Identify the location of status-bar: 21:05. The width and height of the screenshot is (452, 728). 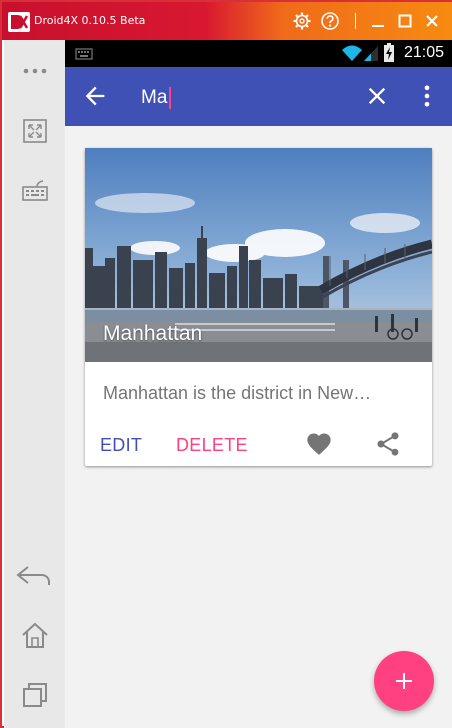
(258, 53).